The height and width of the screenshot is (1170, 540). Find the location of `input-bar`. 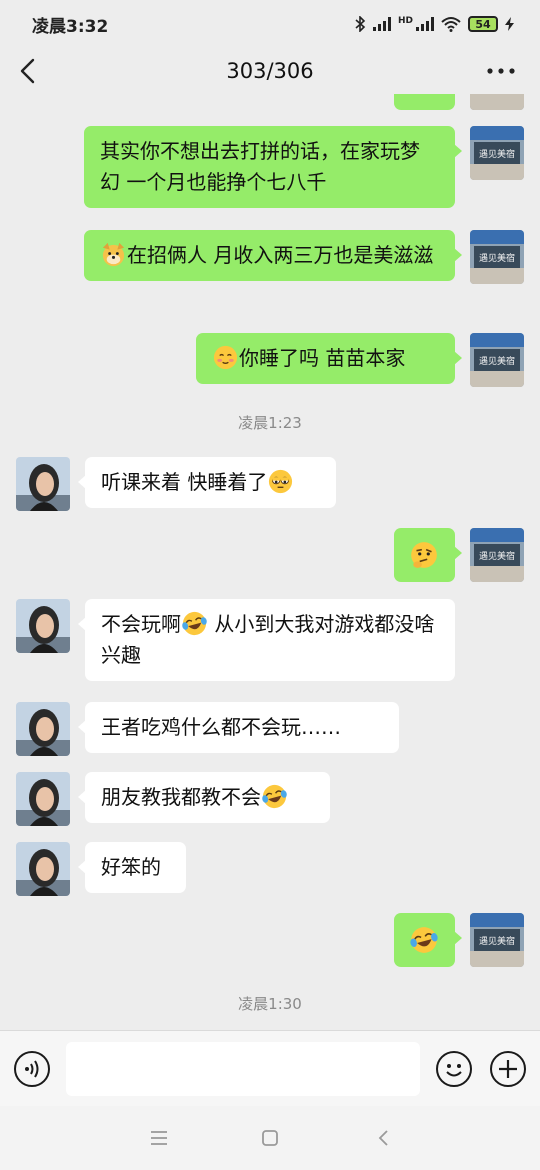

input-bar is located at coordinates (270, 1068).